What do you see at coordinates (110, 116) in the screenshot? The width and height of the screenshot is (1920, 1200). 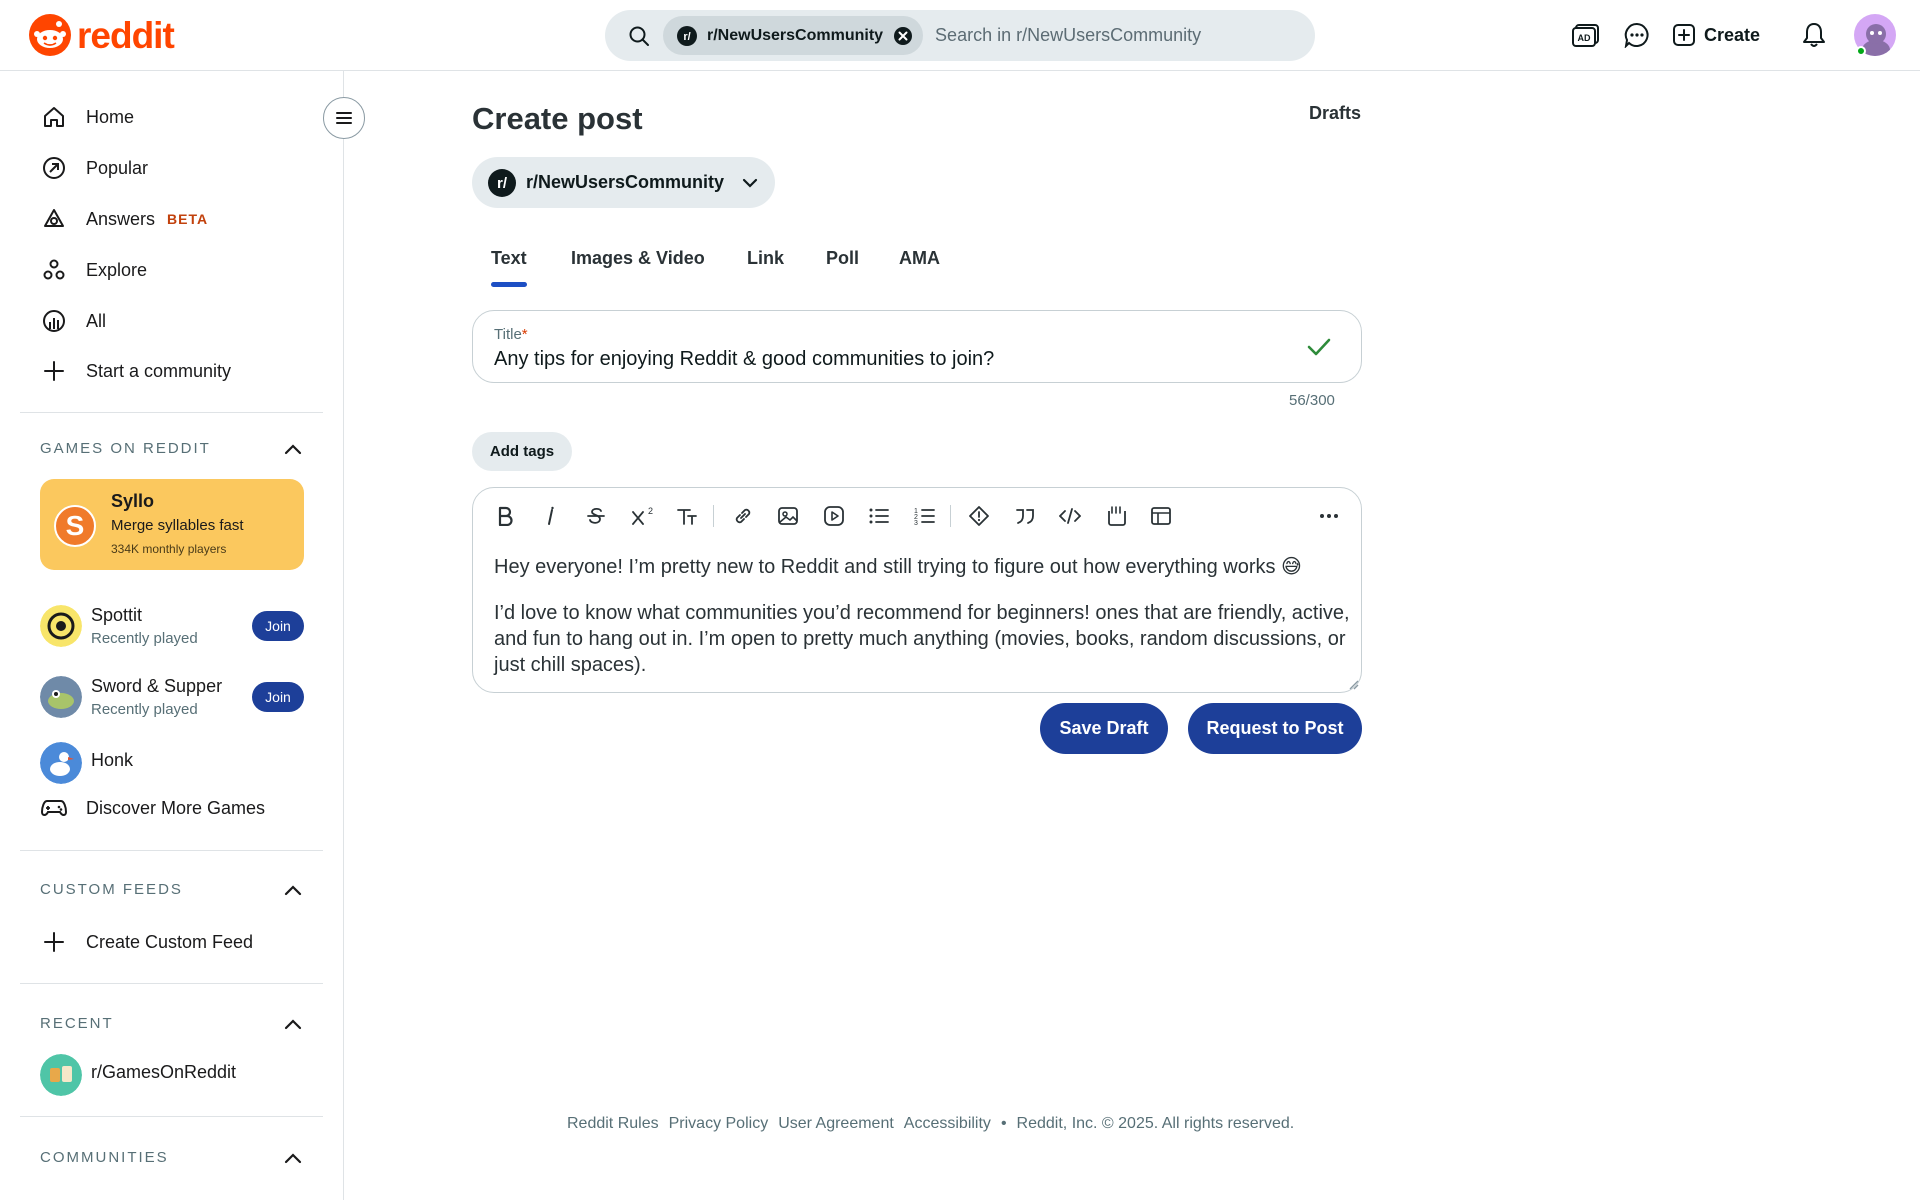 I see `sidebar-item-label: Home` at bounding box center [110, 116].